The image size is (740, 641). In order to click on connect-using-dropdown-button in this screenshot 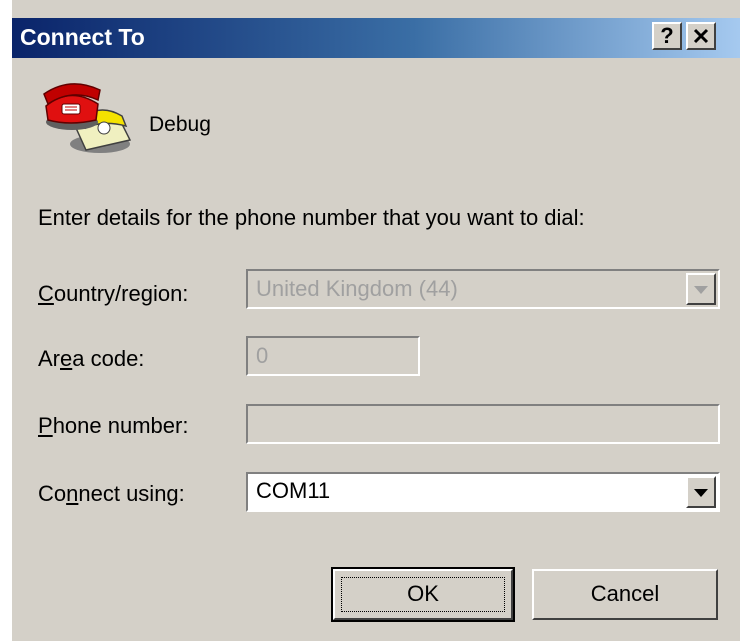, I will do `click(701, 492)`.